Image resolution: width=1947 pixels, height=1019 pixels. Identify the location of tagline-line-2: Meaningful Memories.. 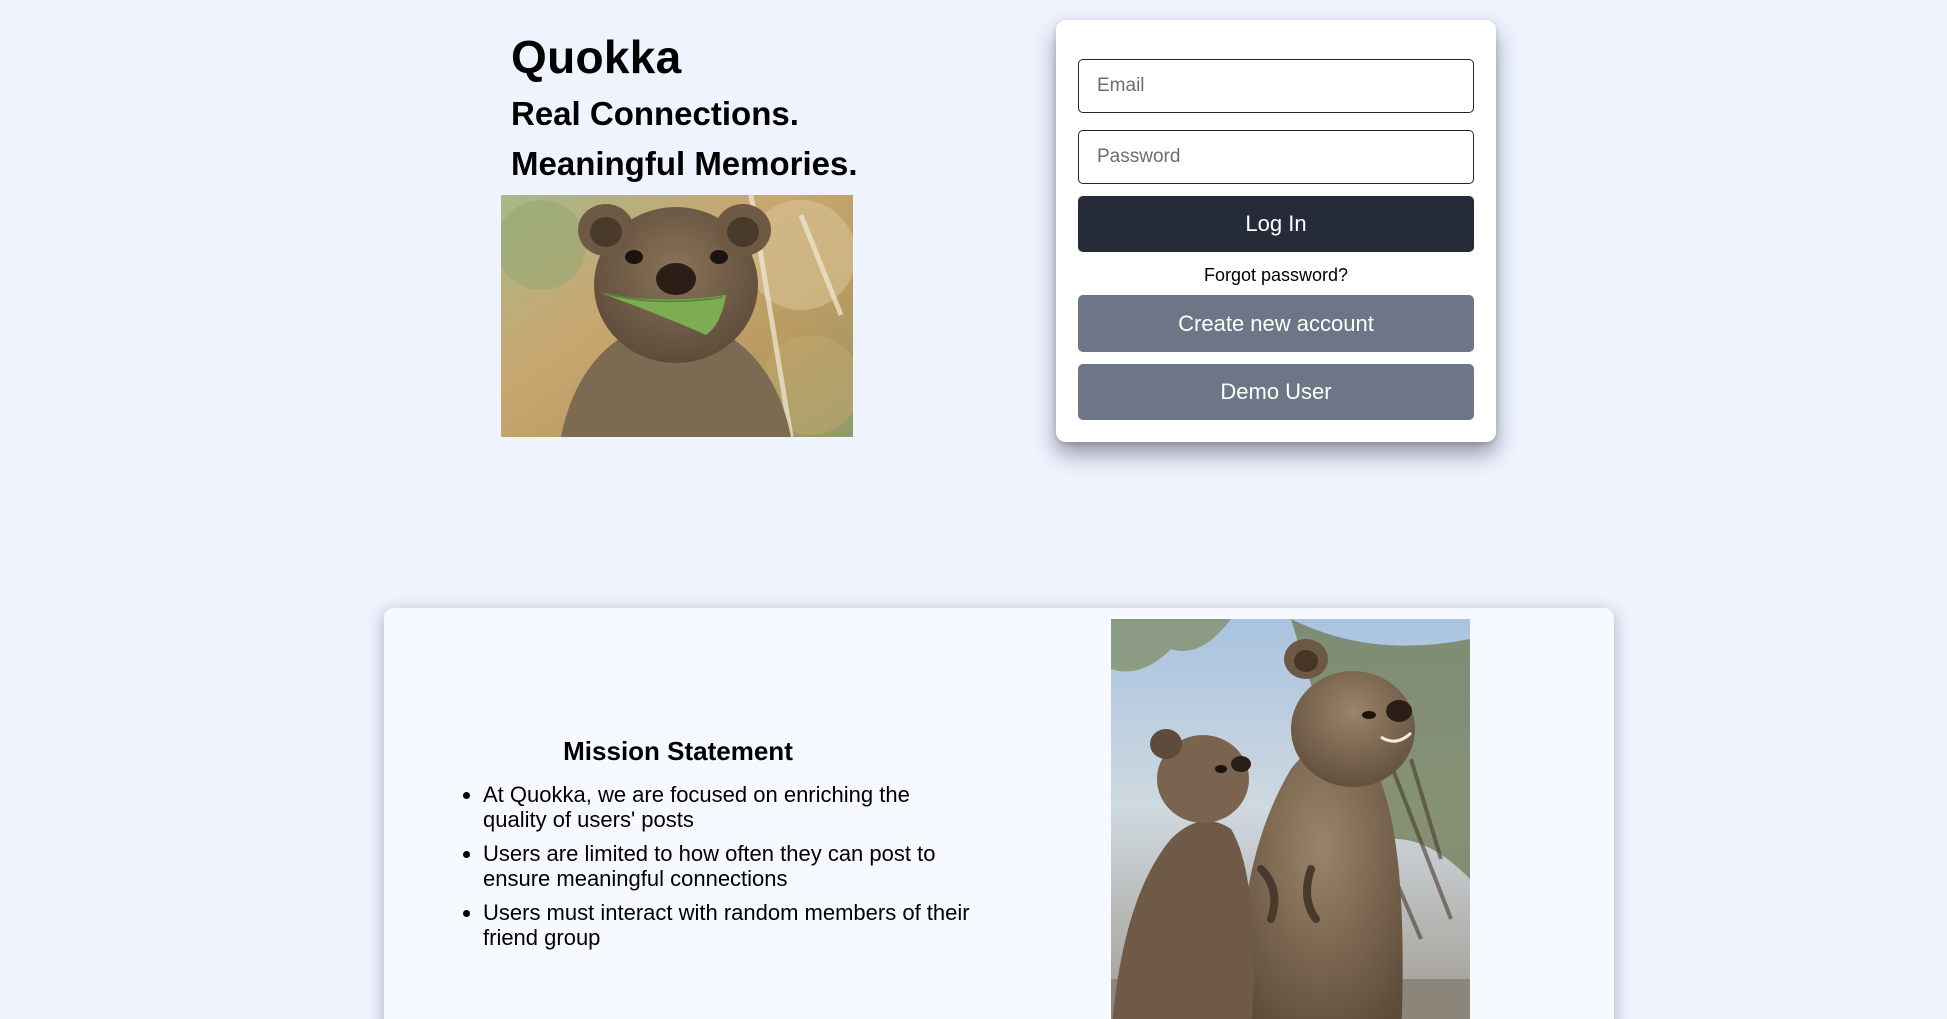
(684, 163).